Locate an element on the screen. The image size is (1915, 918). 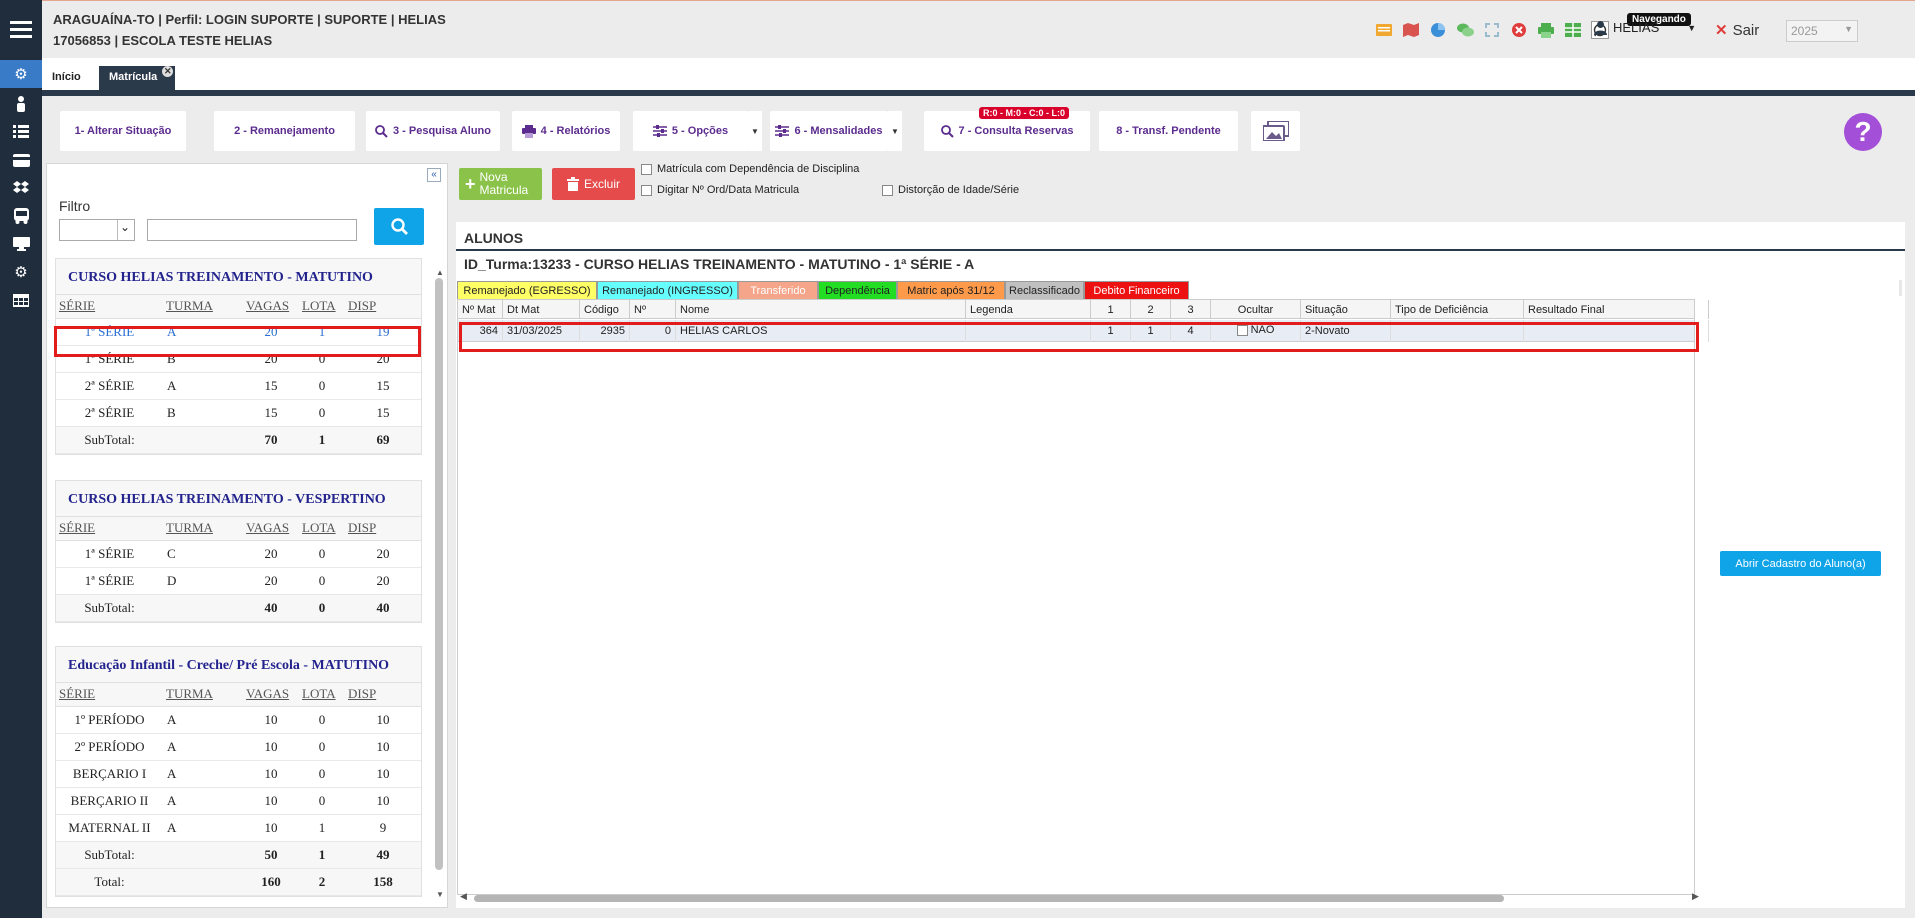
col-legenda: Legenda is located at coordinates (1028, 309).